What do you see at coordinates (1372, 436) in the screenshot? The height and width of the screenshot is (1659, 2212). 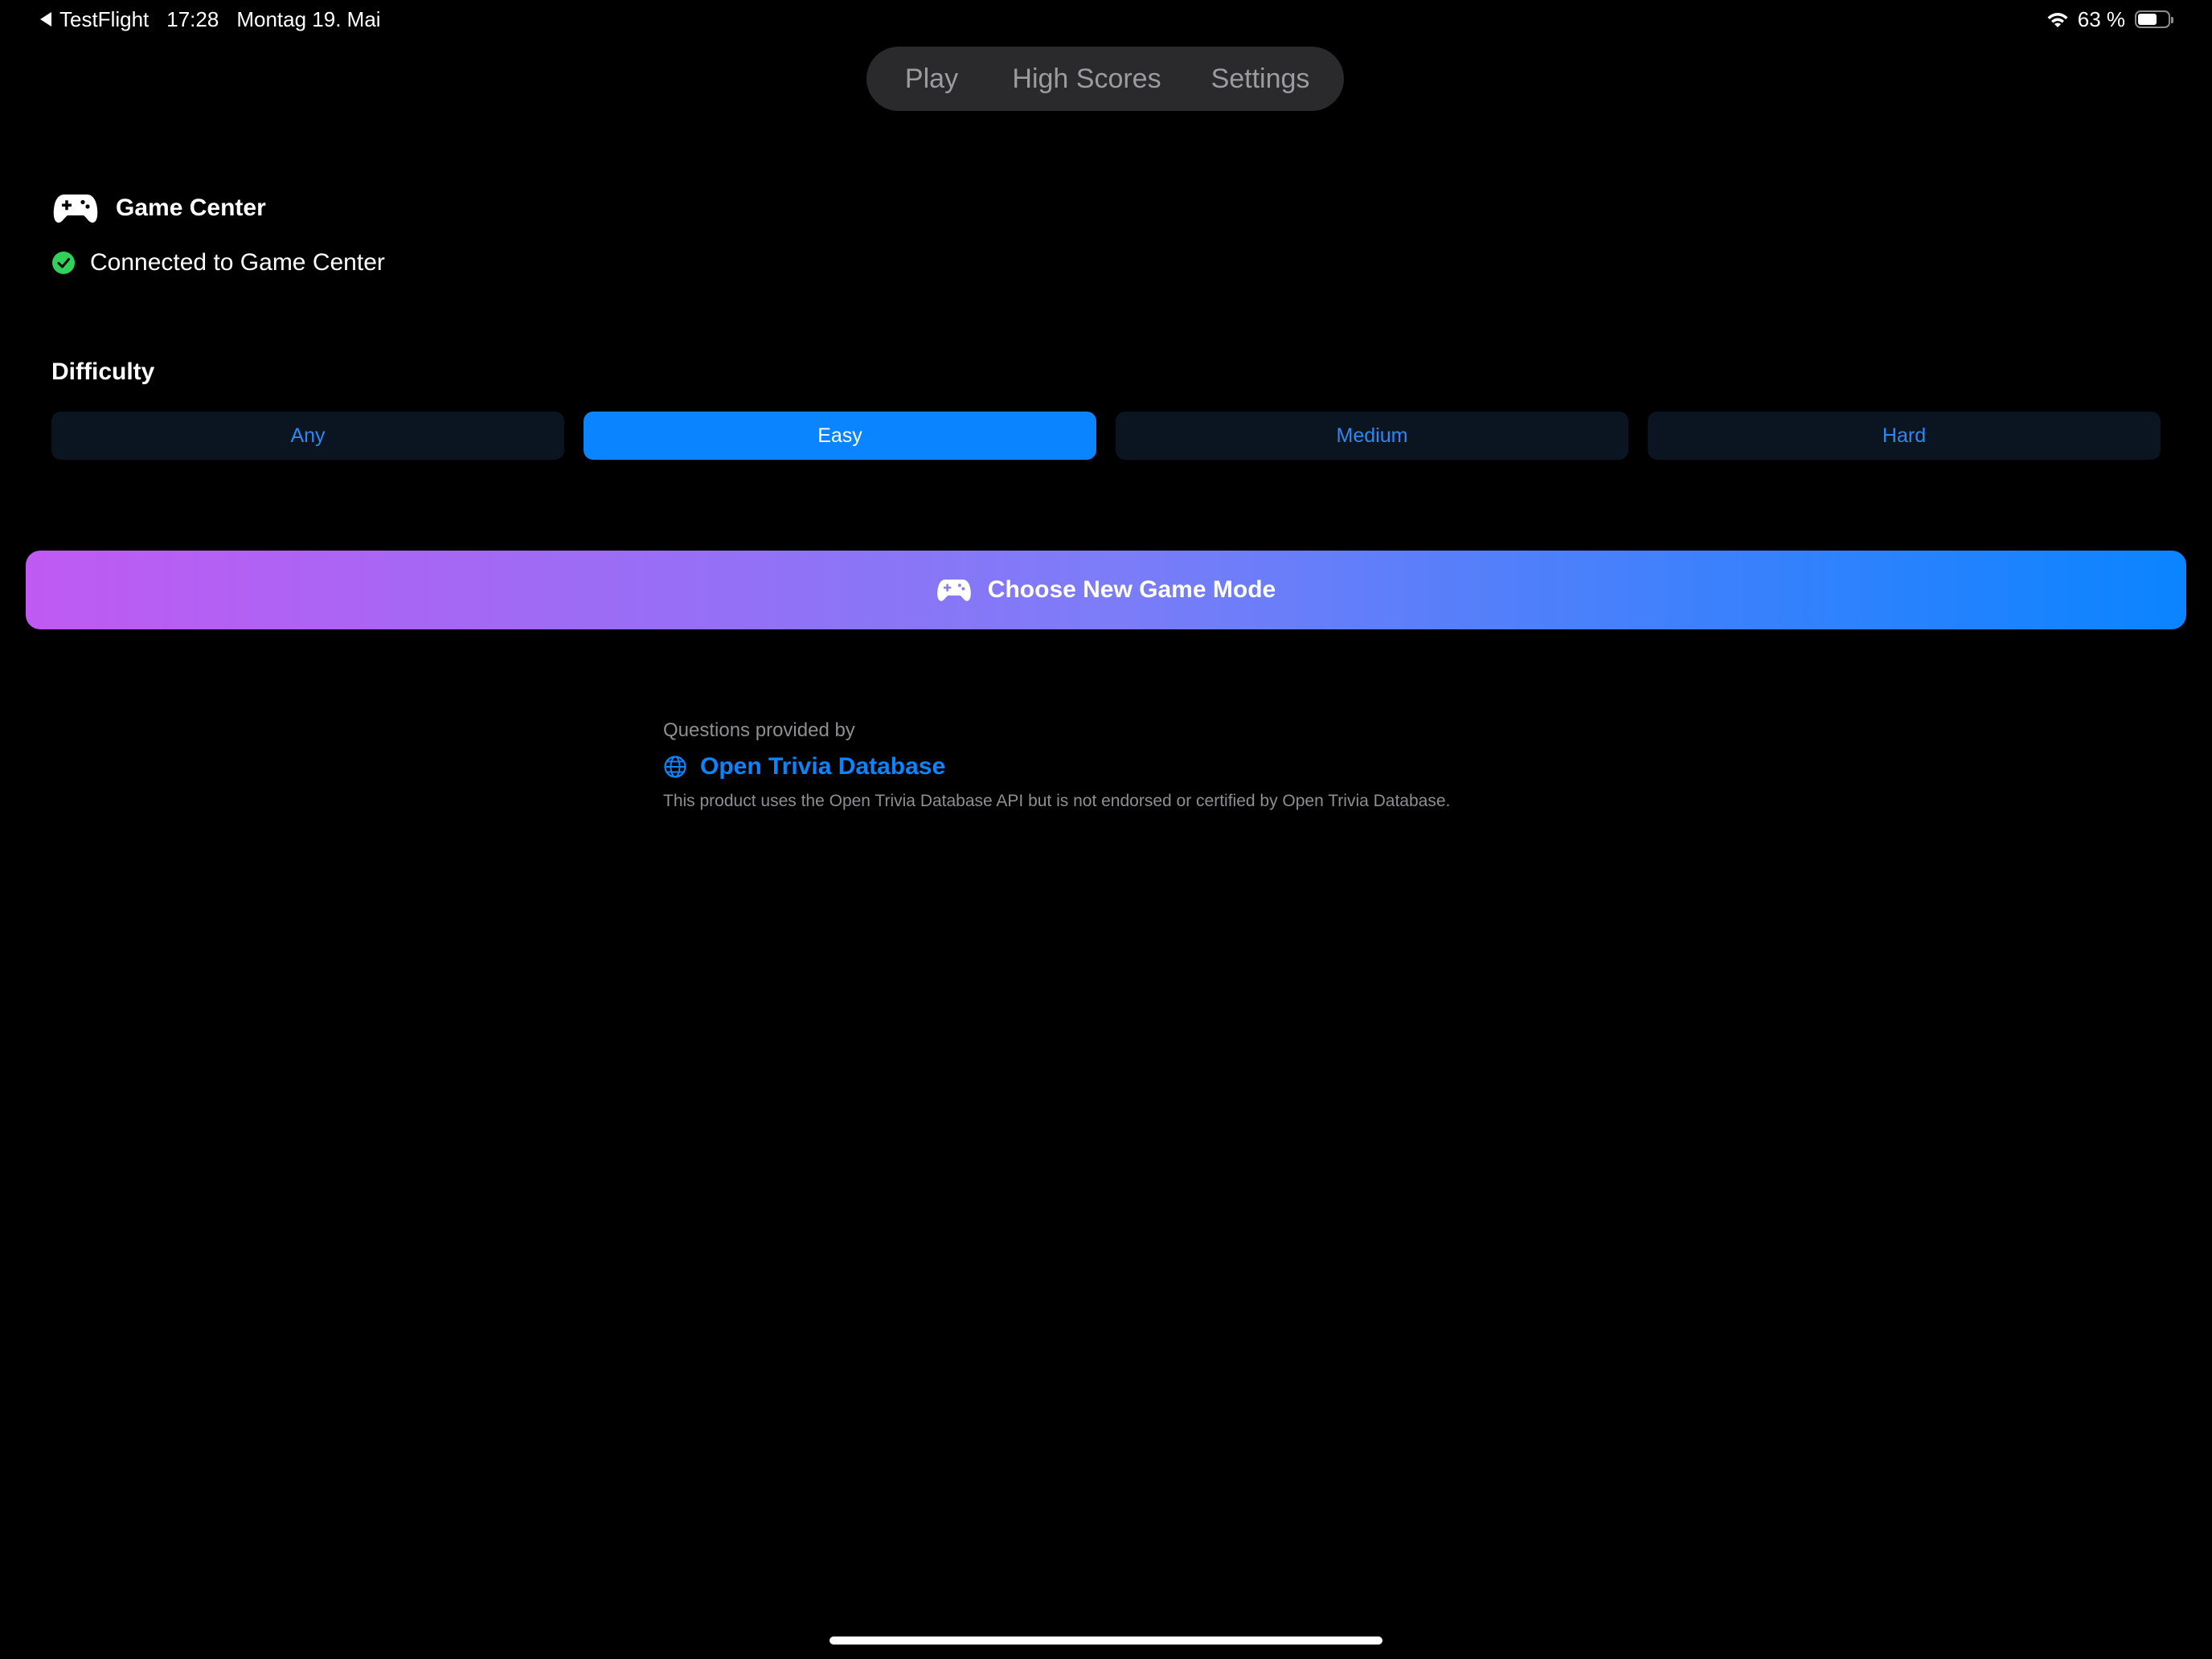 I see `difficulty-option-medium: Medium` at bounding box center [1372, 436].